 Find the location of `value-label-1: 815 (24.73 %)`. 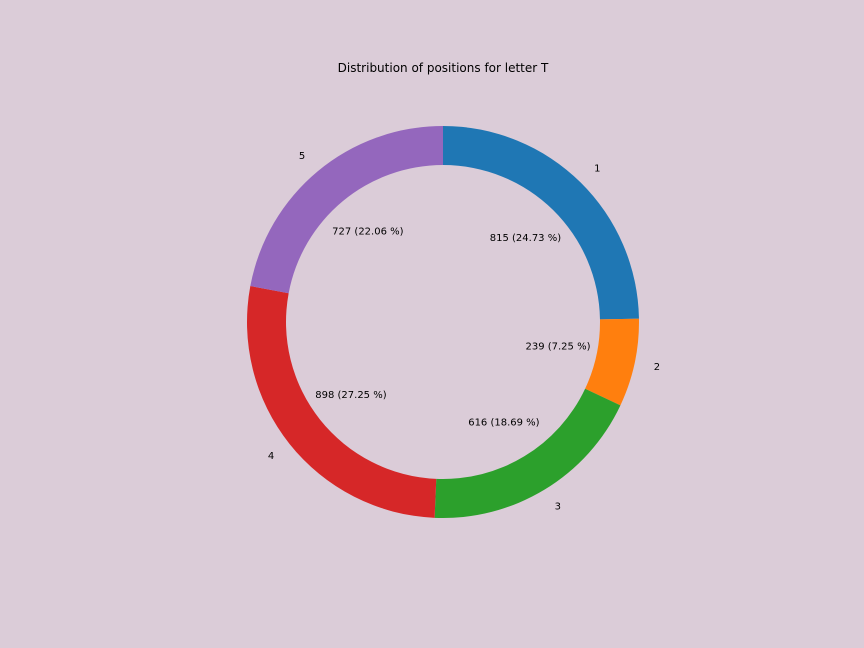

value-label-1: 815 (24.73 %) is located at coordinates (525, 238).